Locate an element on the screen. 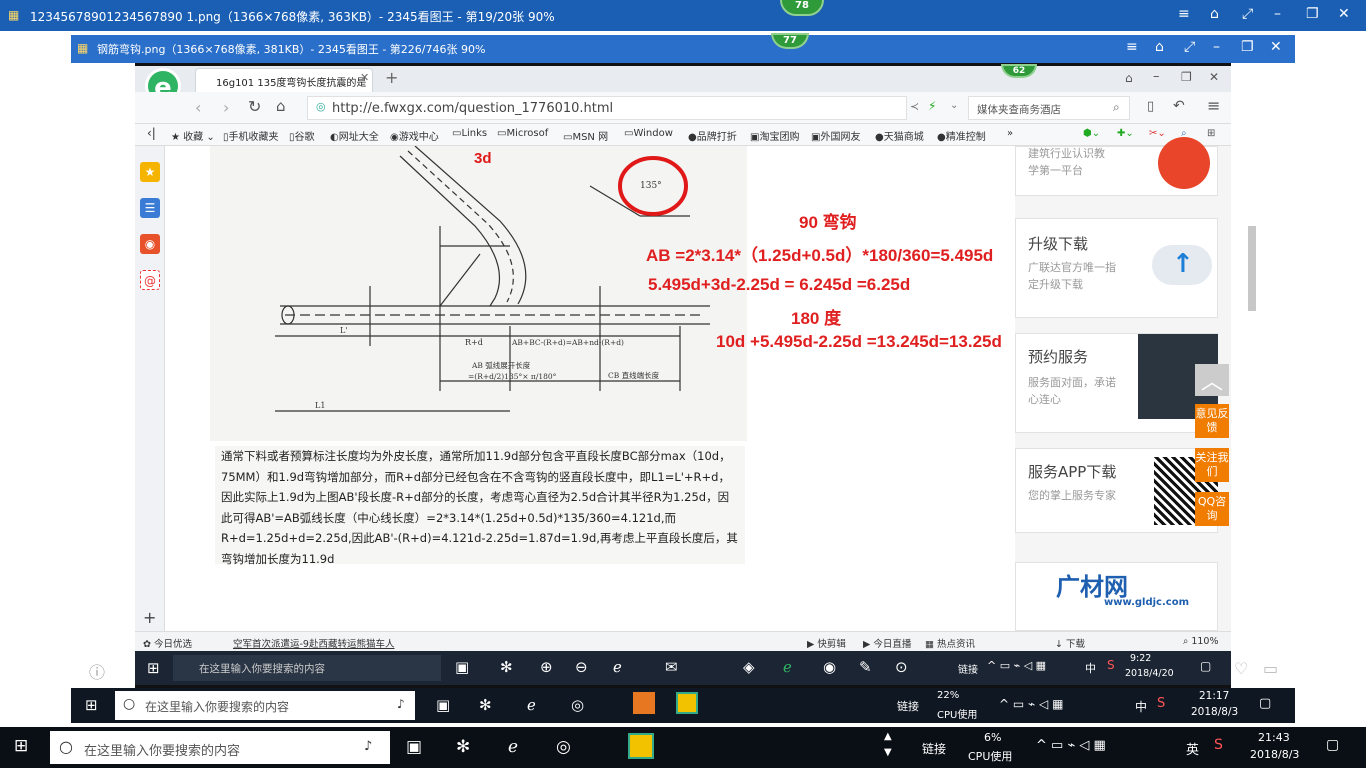 This screenshot has width=1366, height=768. card-education: 建筑行业认识教 学第一平台 is located at coordinates (1116, 166).